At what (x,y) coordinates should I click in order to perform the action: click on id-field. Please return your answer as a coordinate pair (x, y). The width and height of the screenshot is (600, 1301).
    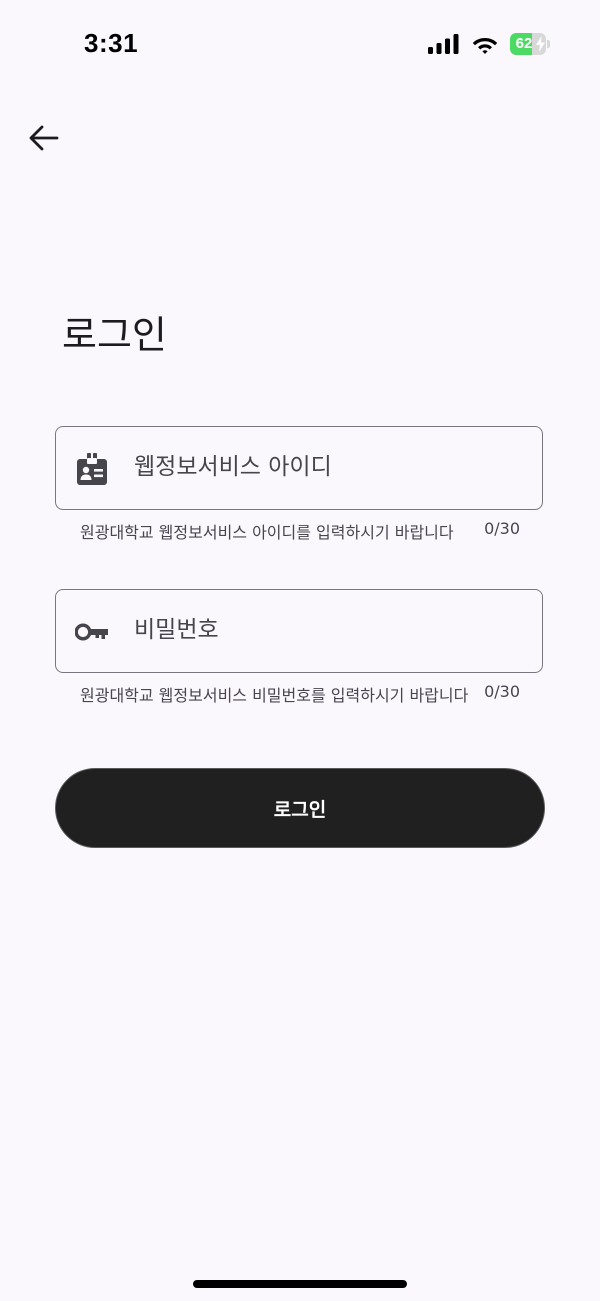
    Looking at the image, I should click on (299, 468).